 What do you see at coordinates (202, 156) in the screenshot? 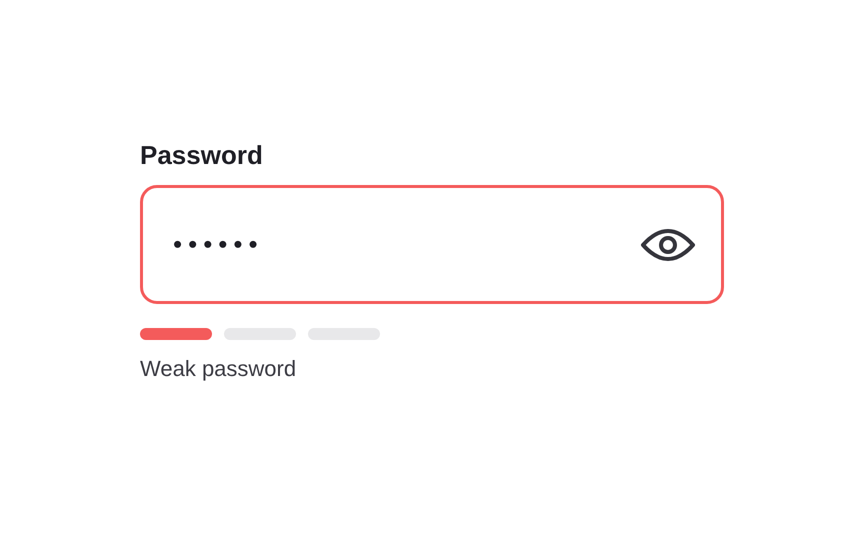
I see `field-label: Password` at bounding box center [202, 156].